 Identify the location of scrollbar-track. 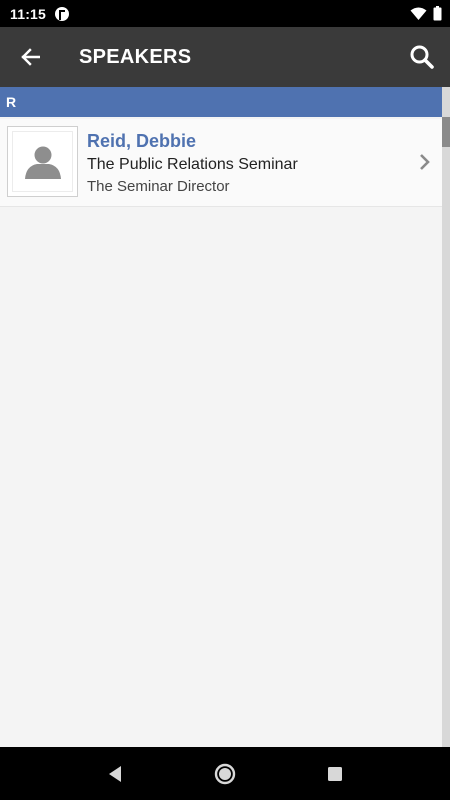
(446, 417).